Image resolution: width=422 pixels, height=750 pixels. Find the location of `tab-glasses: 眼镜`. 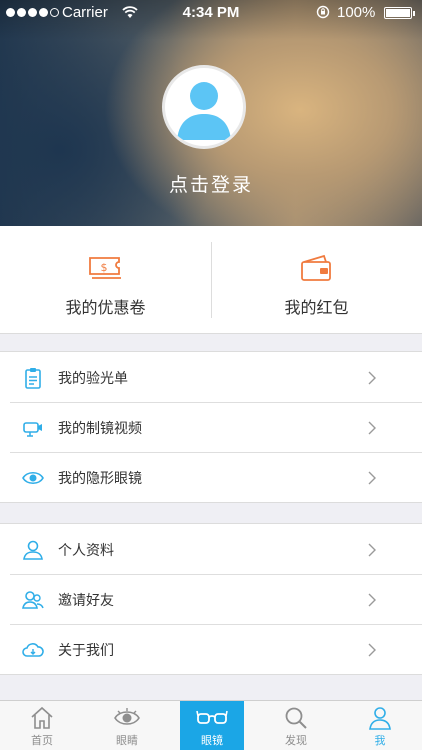

tab-glasses: 眼镜 is located at coordinates (212, 725).